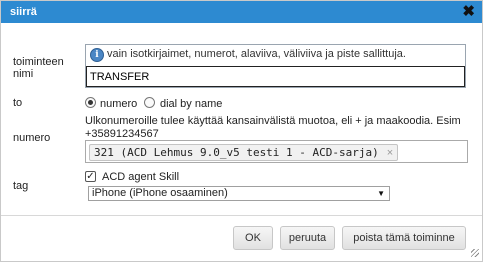 This screenshot has height=265, width=484. What do you see at coordinates (404, 238) in the screenshot?
I see `delete-action-button: poista tämä toiminne` at bounding box center [404, 238].